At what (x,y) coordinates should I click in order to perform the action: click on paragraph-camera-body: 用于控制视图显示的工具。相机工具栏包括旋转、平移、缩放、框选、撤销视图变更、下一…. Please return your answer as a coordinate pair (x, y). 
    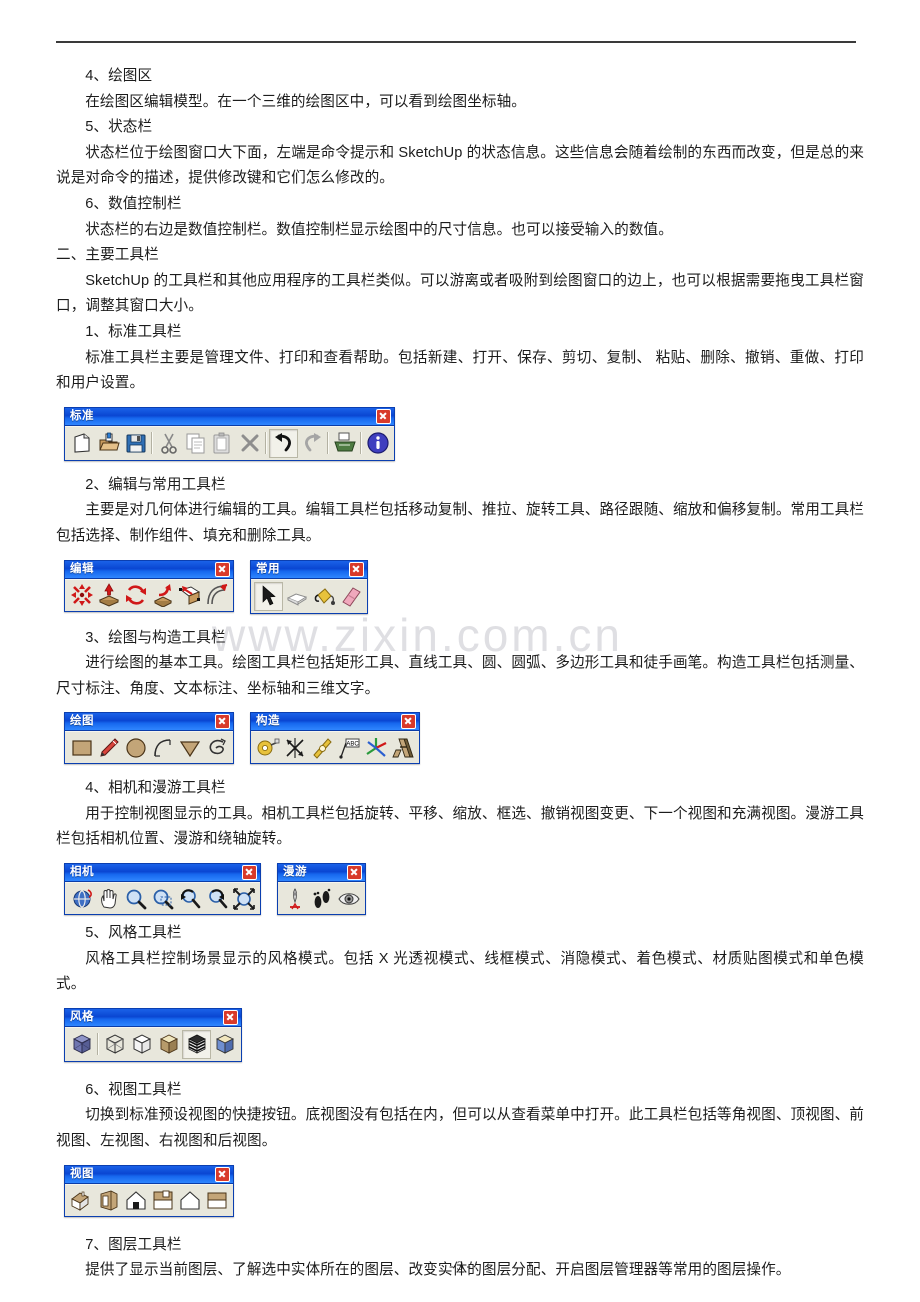
    Looking at the image, I should click on (460, 826).